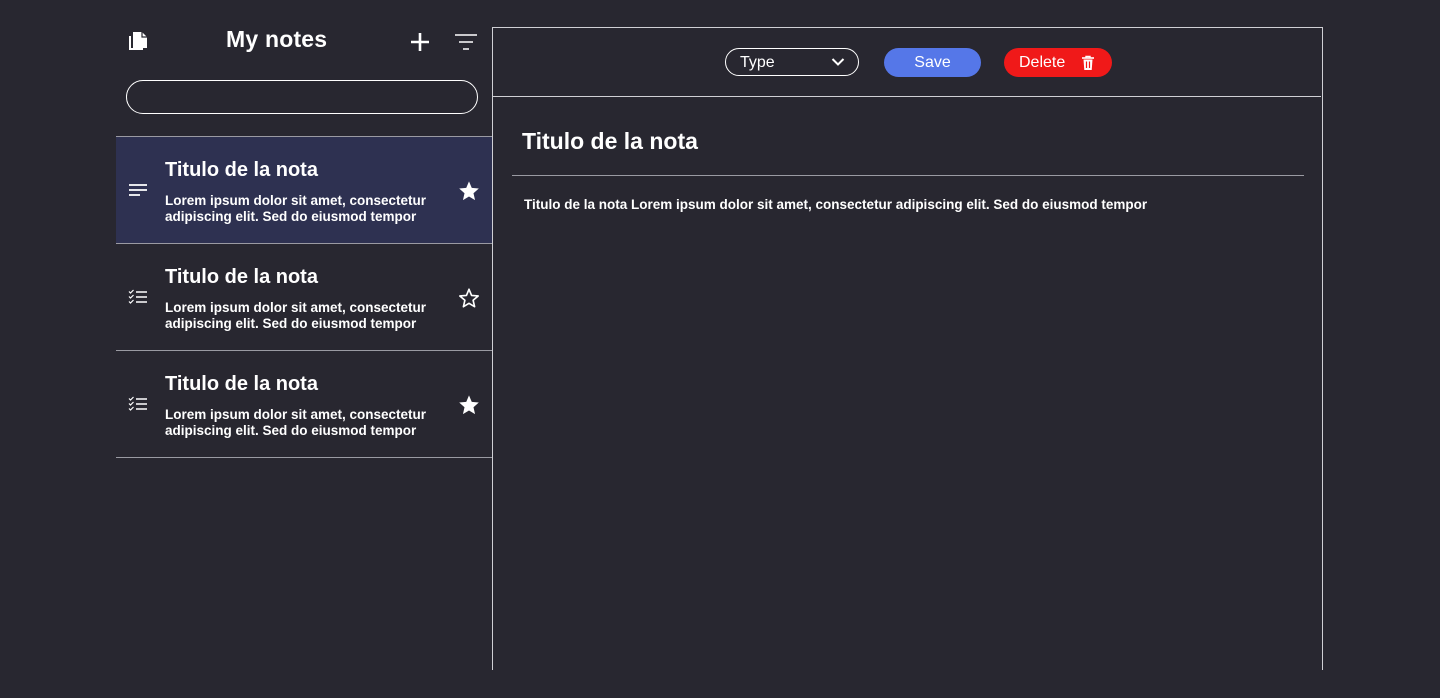  What do you see at coordinates (932, 62) in the screenshot?
I see `save-button: Save` at bounding box center [932, 62].